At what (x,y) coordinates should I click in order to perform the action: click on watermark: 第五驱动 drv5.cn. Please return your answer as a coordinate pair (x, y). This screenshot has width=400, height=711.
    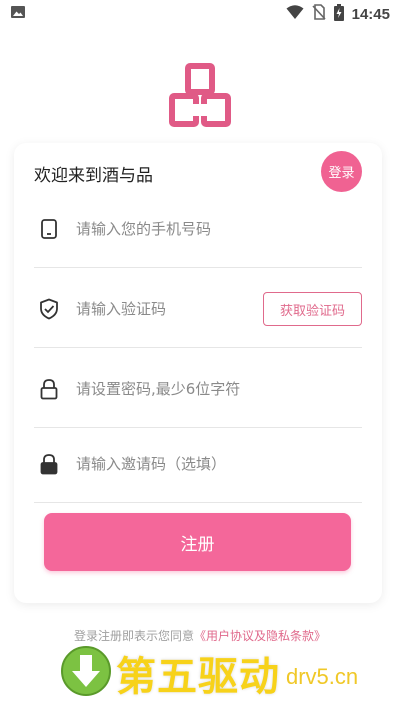
    Looking at the image, I should click on (209, 673).